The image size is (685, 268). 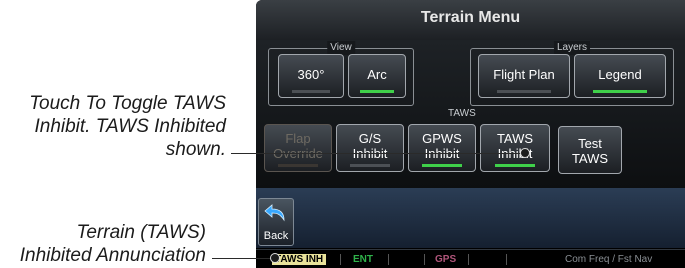 I want to click on taws-group-label: TAWS, so click(x=462, y=113).